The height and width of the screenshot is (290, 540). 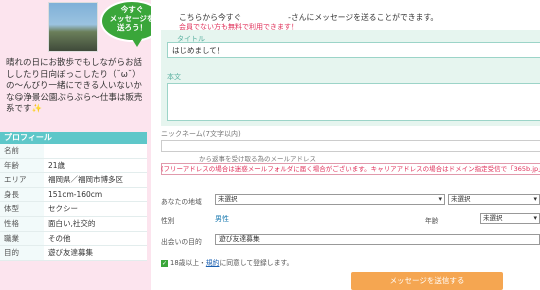 I want to click on agree-pre: 18歳以上・, so click(x=188, y=263).